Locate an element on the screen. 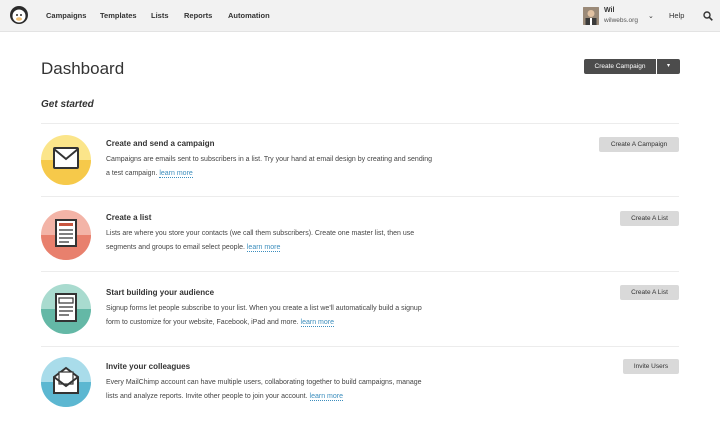  page-title: Dashboard is located at coordinates (83, 68).